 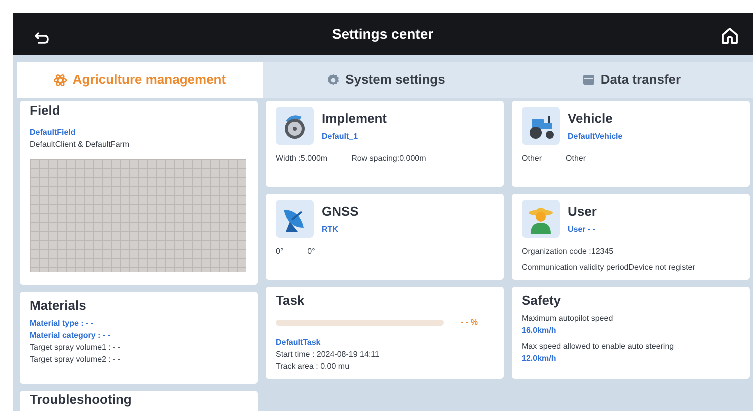 I want to click on settings-icon, so click(x=333, y=80).